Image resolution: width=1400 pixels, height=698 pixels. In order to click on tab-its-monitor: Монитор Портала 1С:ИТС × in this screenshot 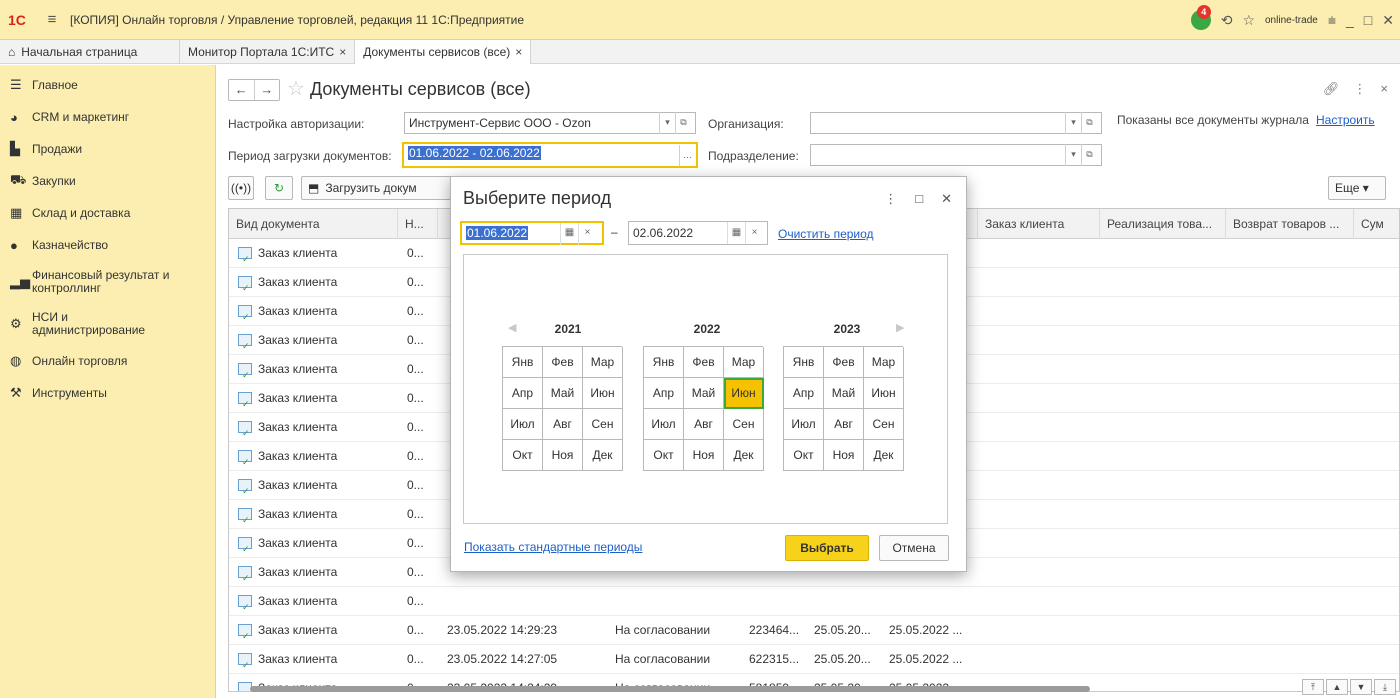, I will do `click(268, 52)`.